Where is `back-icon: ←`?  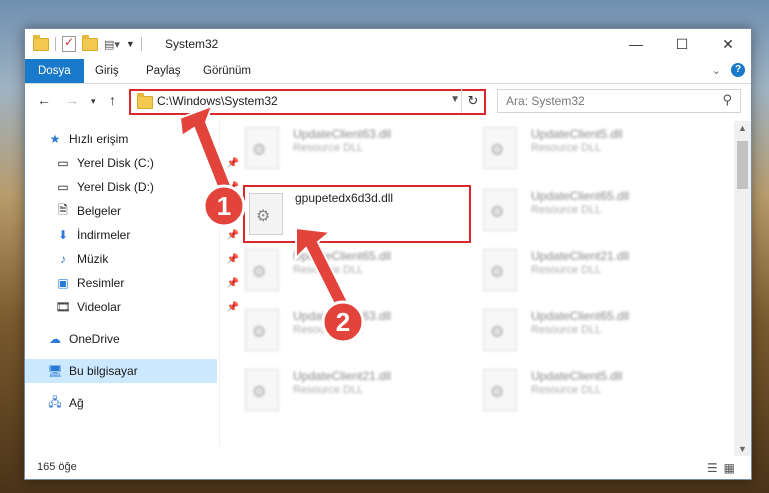 back-icon: ← is located at coordinates (44, 100).